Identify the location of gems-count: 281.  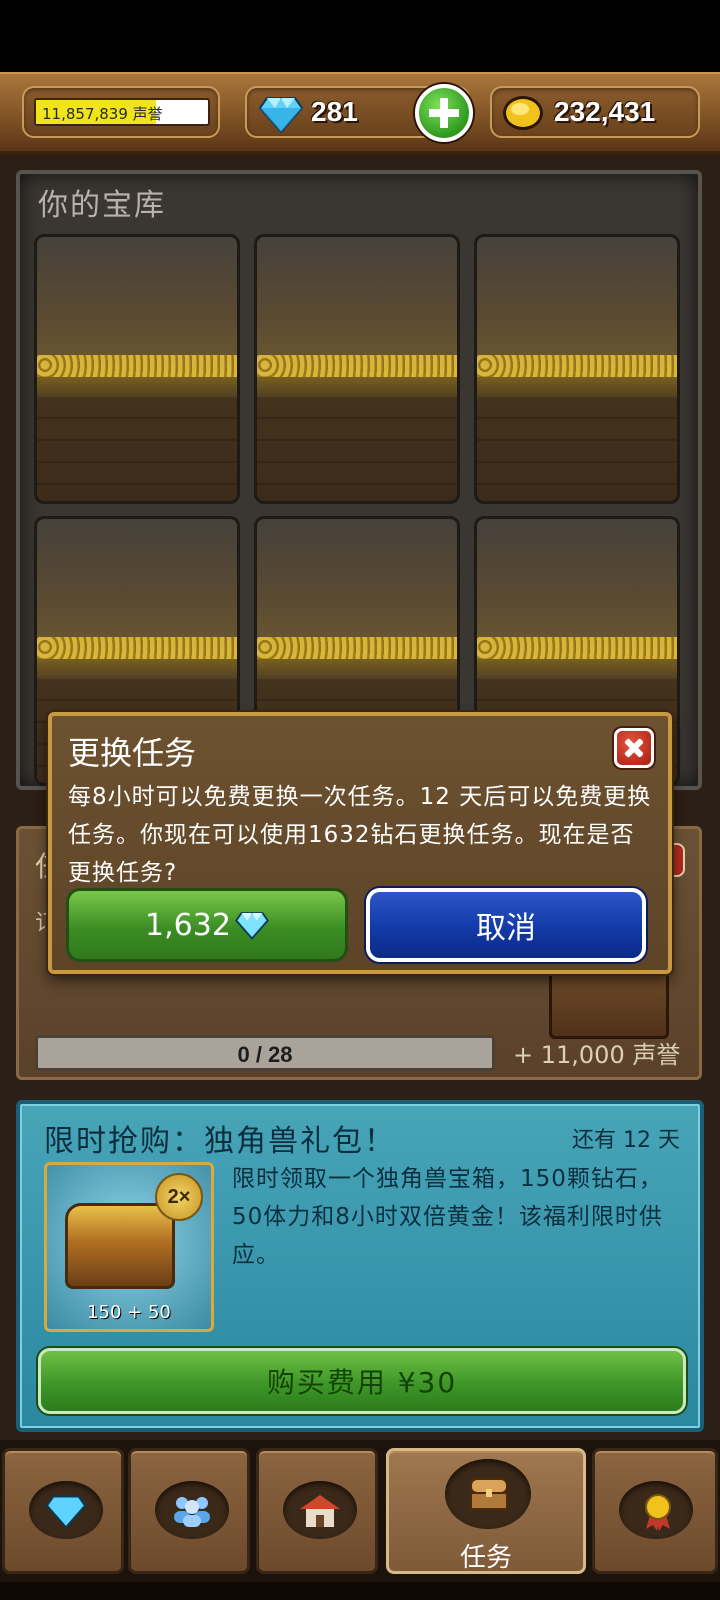
(334, 111).